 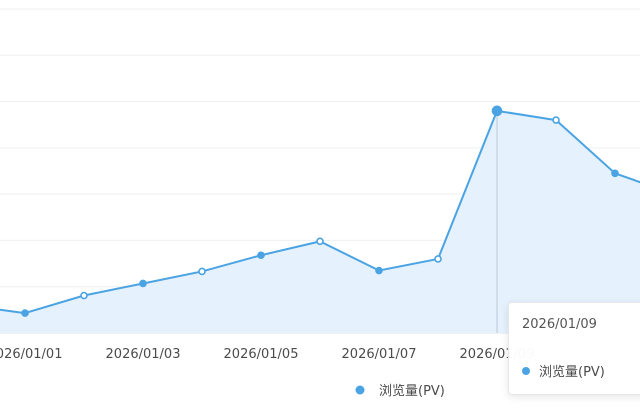 I want to click on tooltip-series-label: 浏览量(PV), so click(x=572, y=372).